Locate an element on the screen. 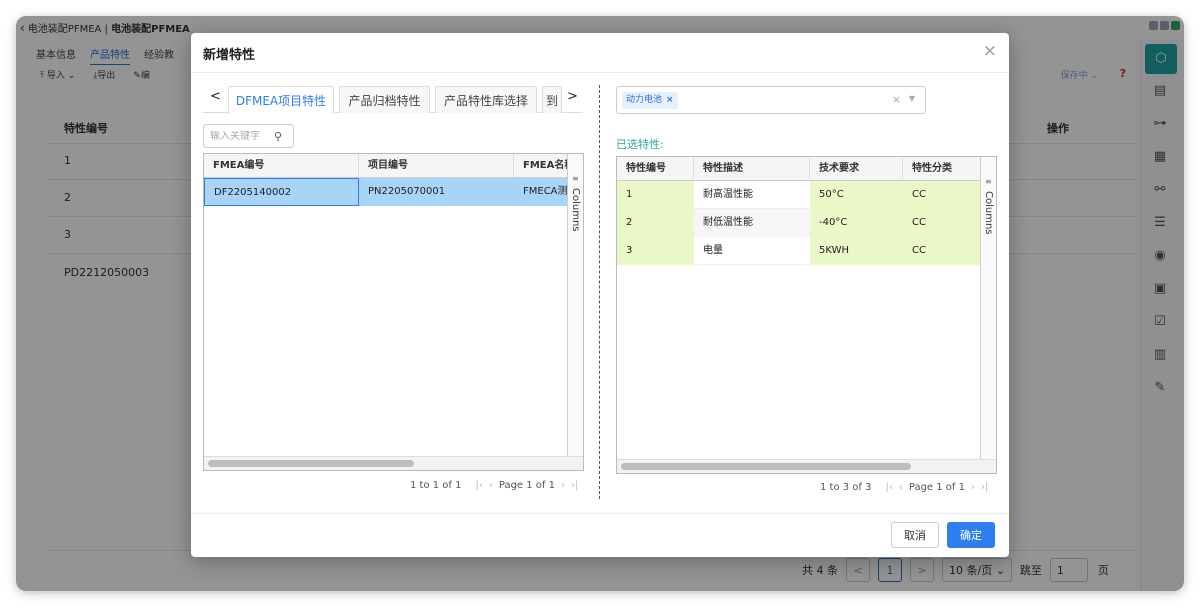  column-header-project-no: 项目编号 is located at coordinates (436, 166).